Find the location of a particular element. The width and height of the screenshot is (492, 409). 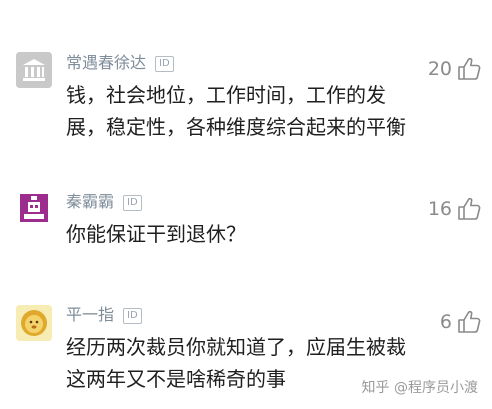

bank-building-icon is located at coordinates (34, 70).